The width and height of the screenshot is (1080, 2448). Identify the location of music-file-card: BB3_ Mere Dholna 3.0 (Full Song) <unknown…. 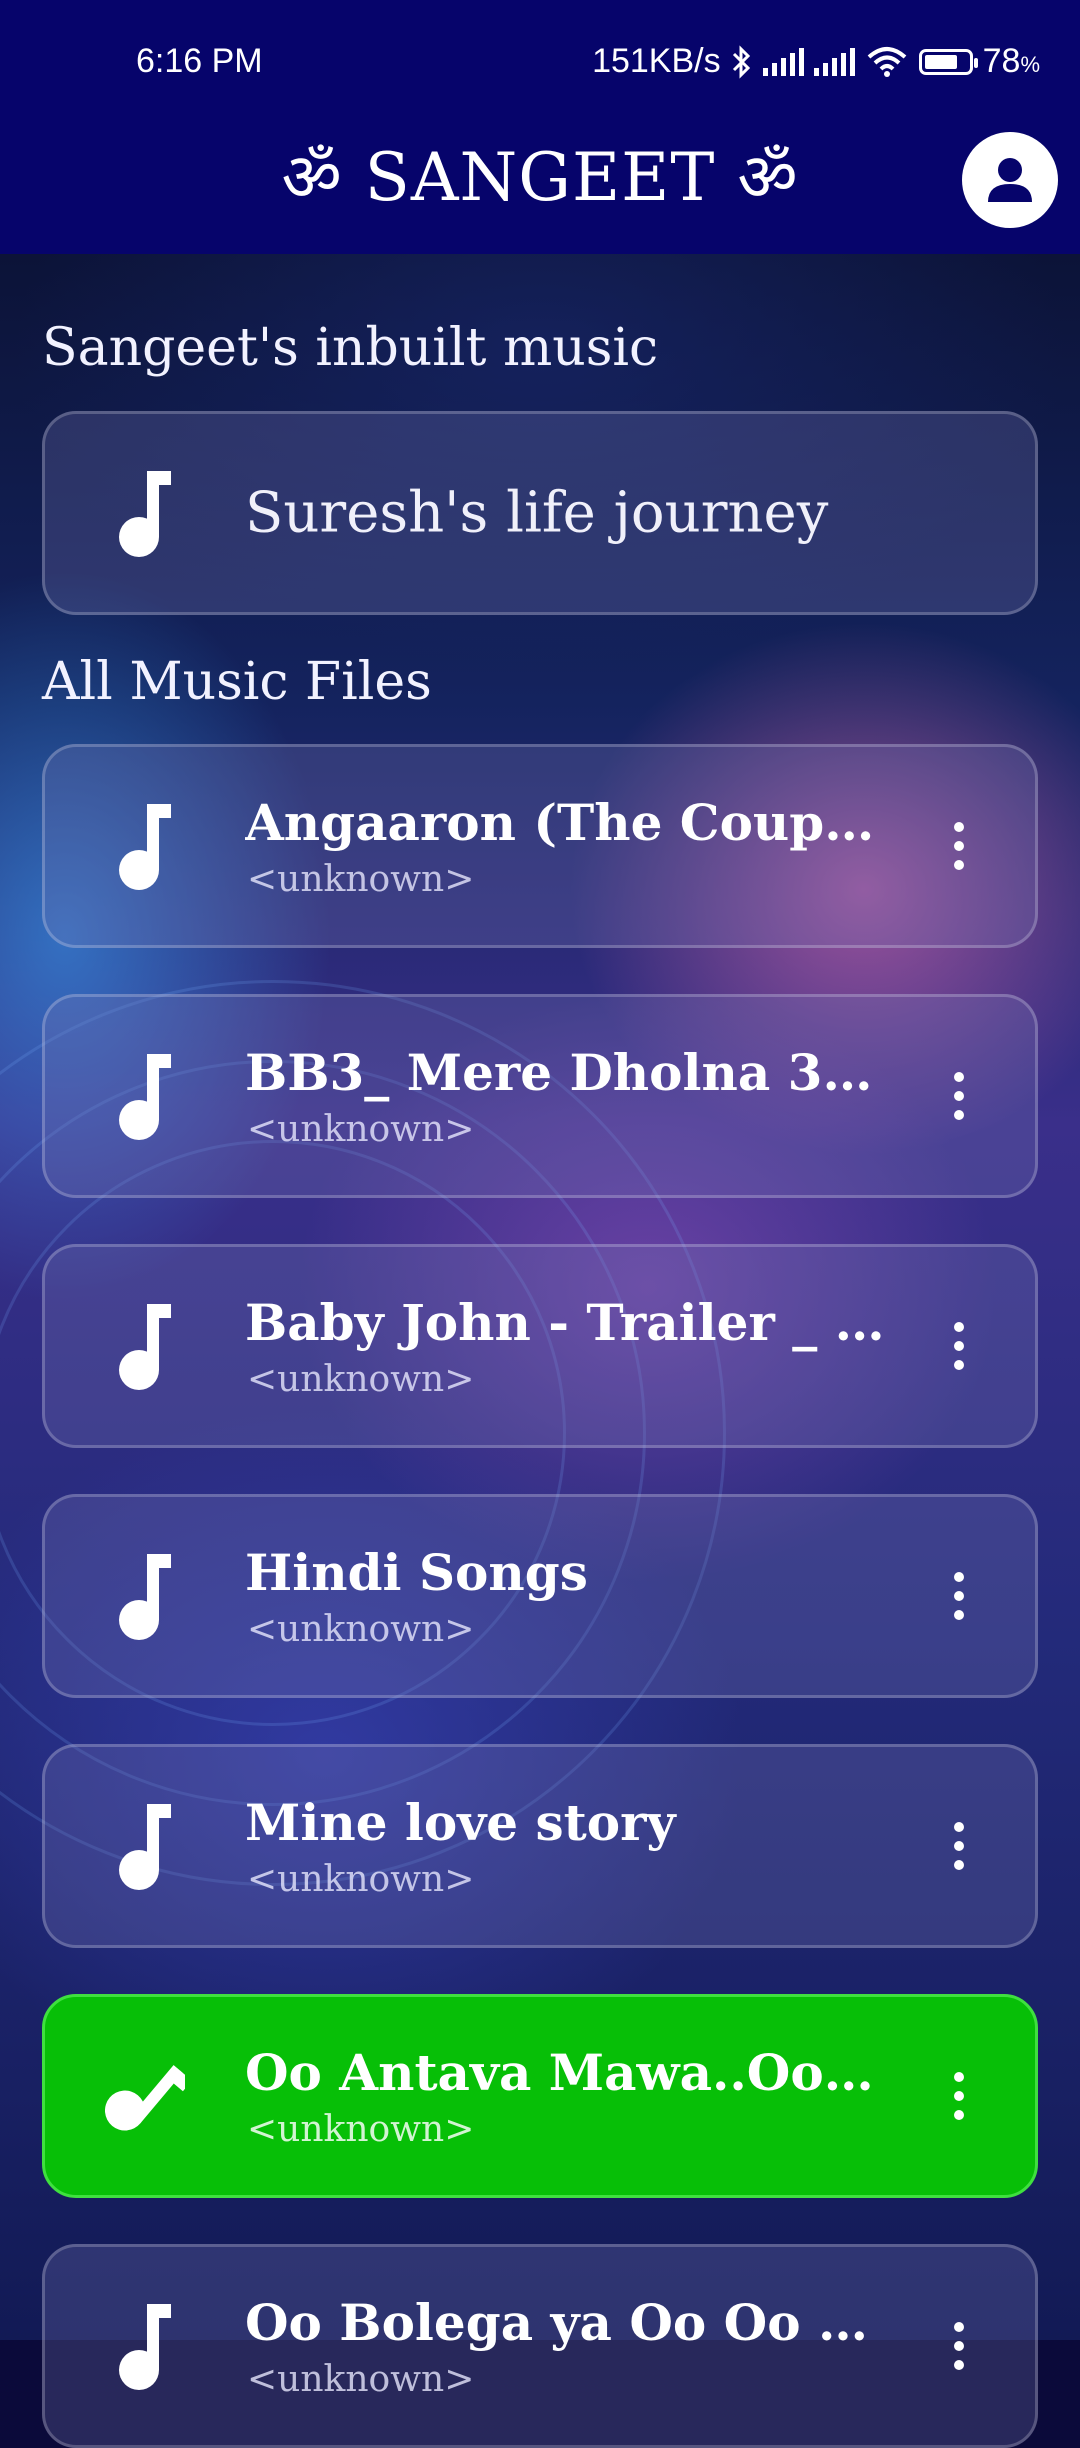
(540, 1096).